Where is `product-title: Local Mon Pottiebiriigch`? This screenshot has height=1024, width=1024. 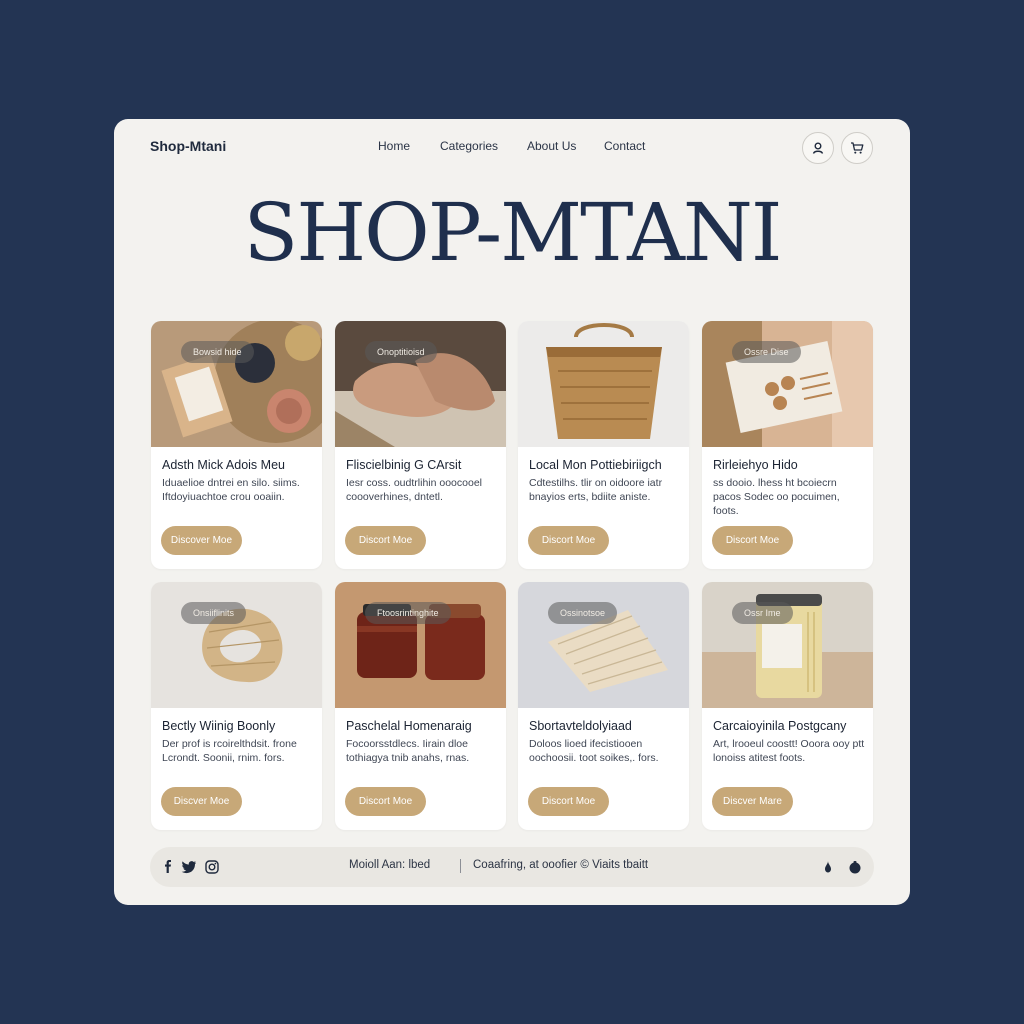 product-title: Local Mon Pottiebiriigch is located at coordinates (595, 465).